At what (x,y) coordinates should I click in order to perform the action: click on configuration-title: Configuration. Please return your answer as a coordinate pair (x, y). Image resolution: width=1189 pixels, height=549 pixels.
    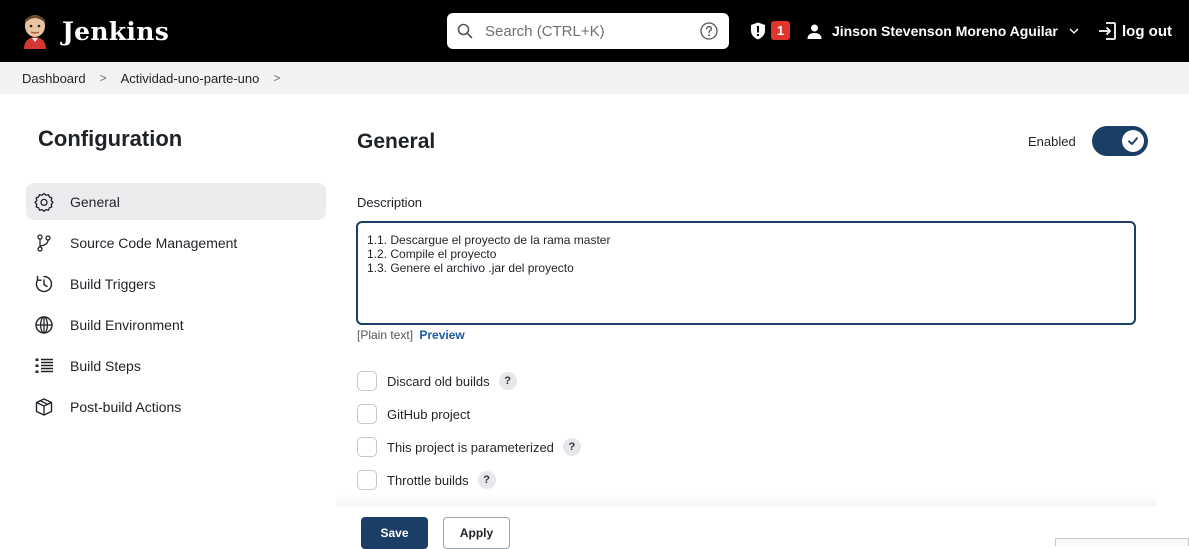
    Looking at the image, I should click on (110, 138).